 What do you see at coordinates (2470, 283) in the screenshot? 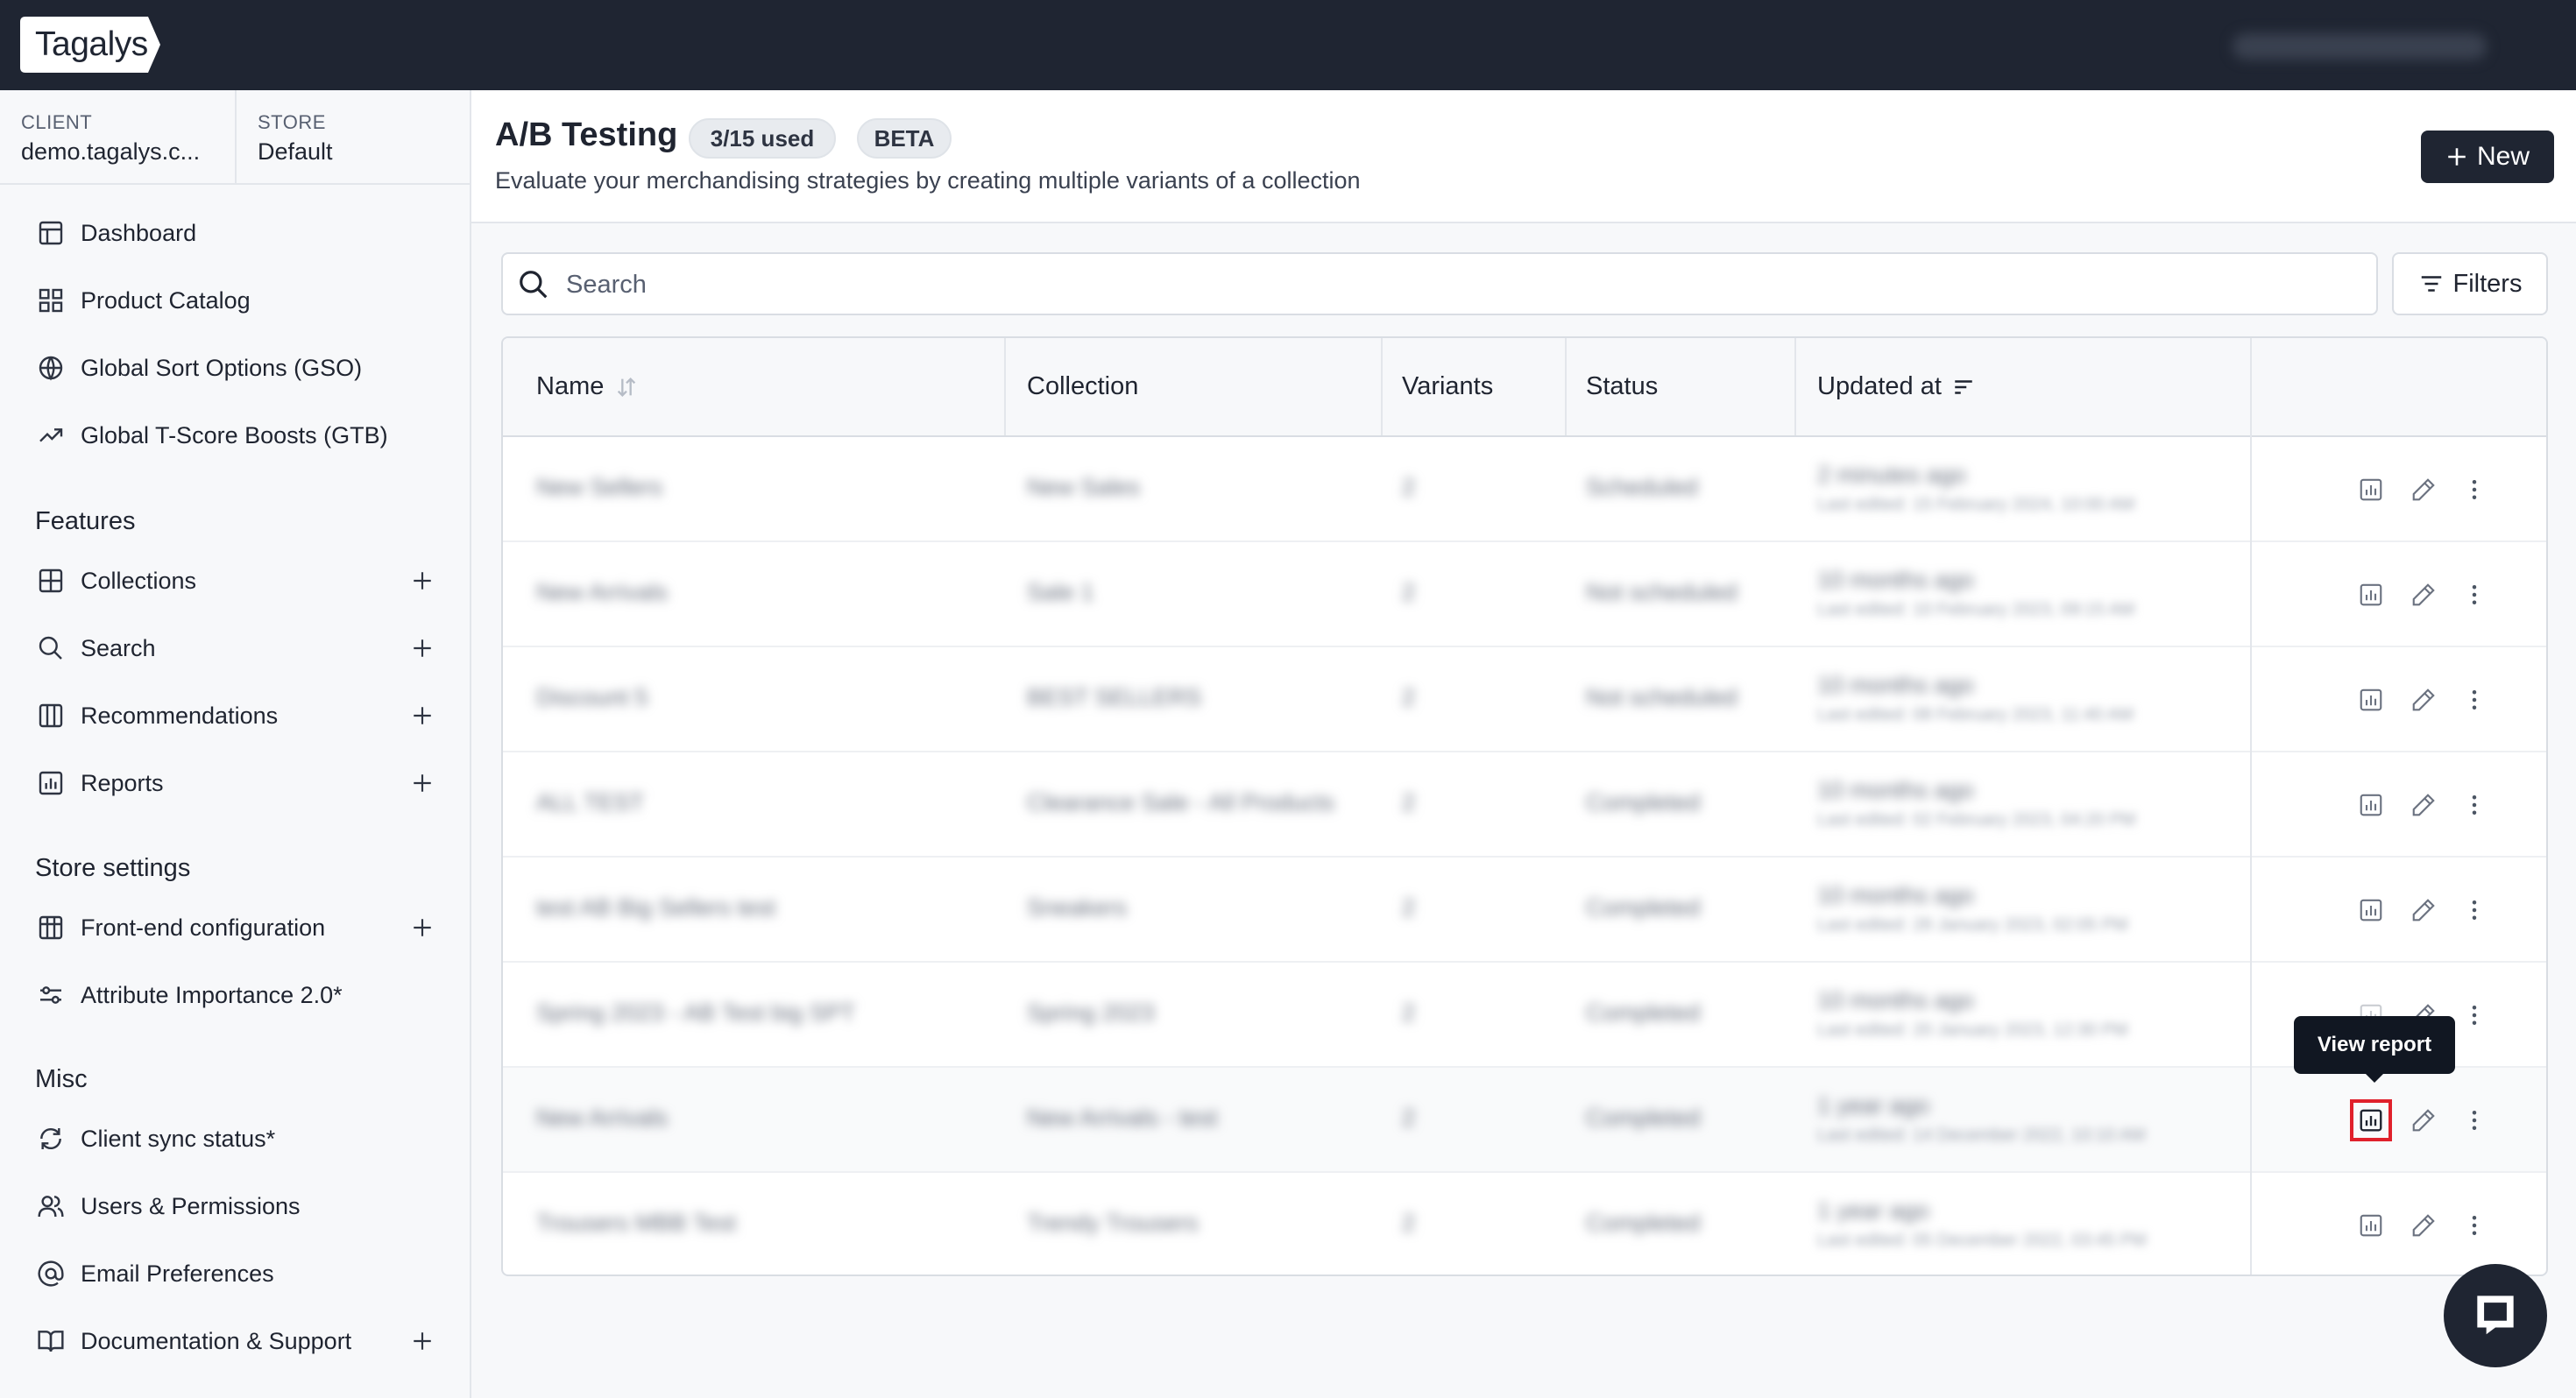
I see `filters-button: Filters` at bounding box center [2470, 283].